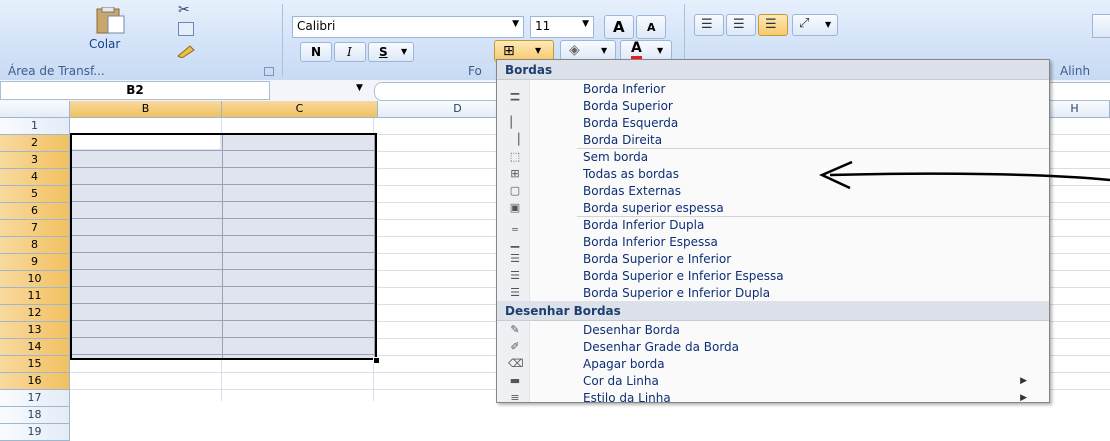  Describe the element at coordinates (773, 25) in the screenshot. I see `align-bottom-button: ☰` at that location.